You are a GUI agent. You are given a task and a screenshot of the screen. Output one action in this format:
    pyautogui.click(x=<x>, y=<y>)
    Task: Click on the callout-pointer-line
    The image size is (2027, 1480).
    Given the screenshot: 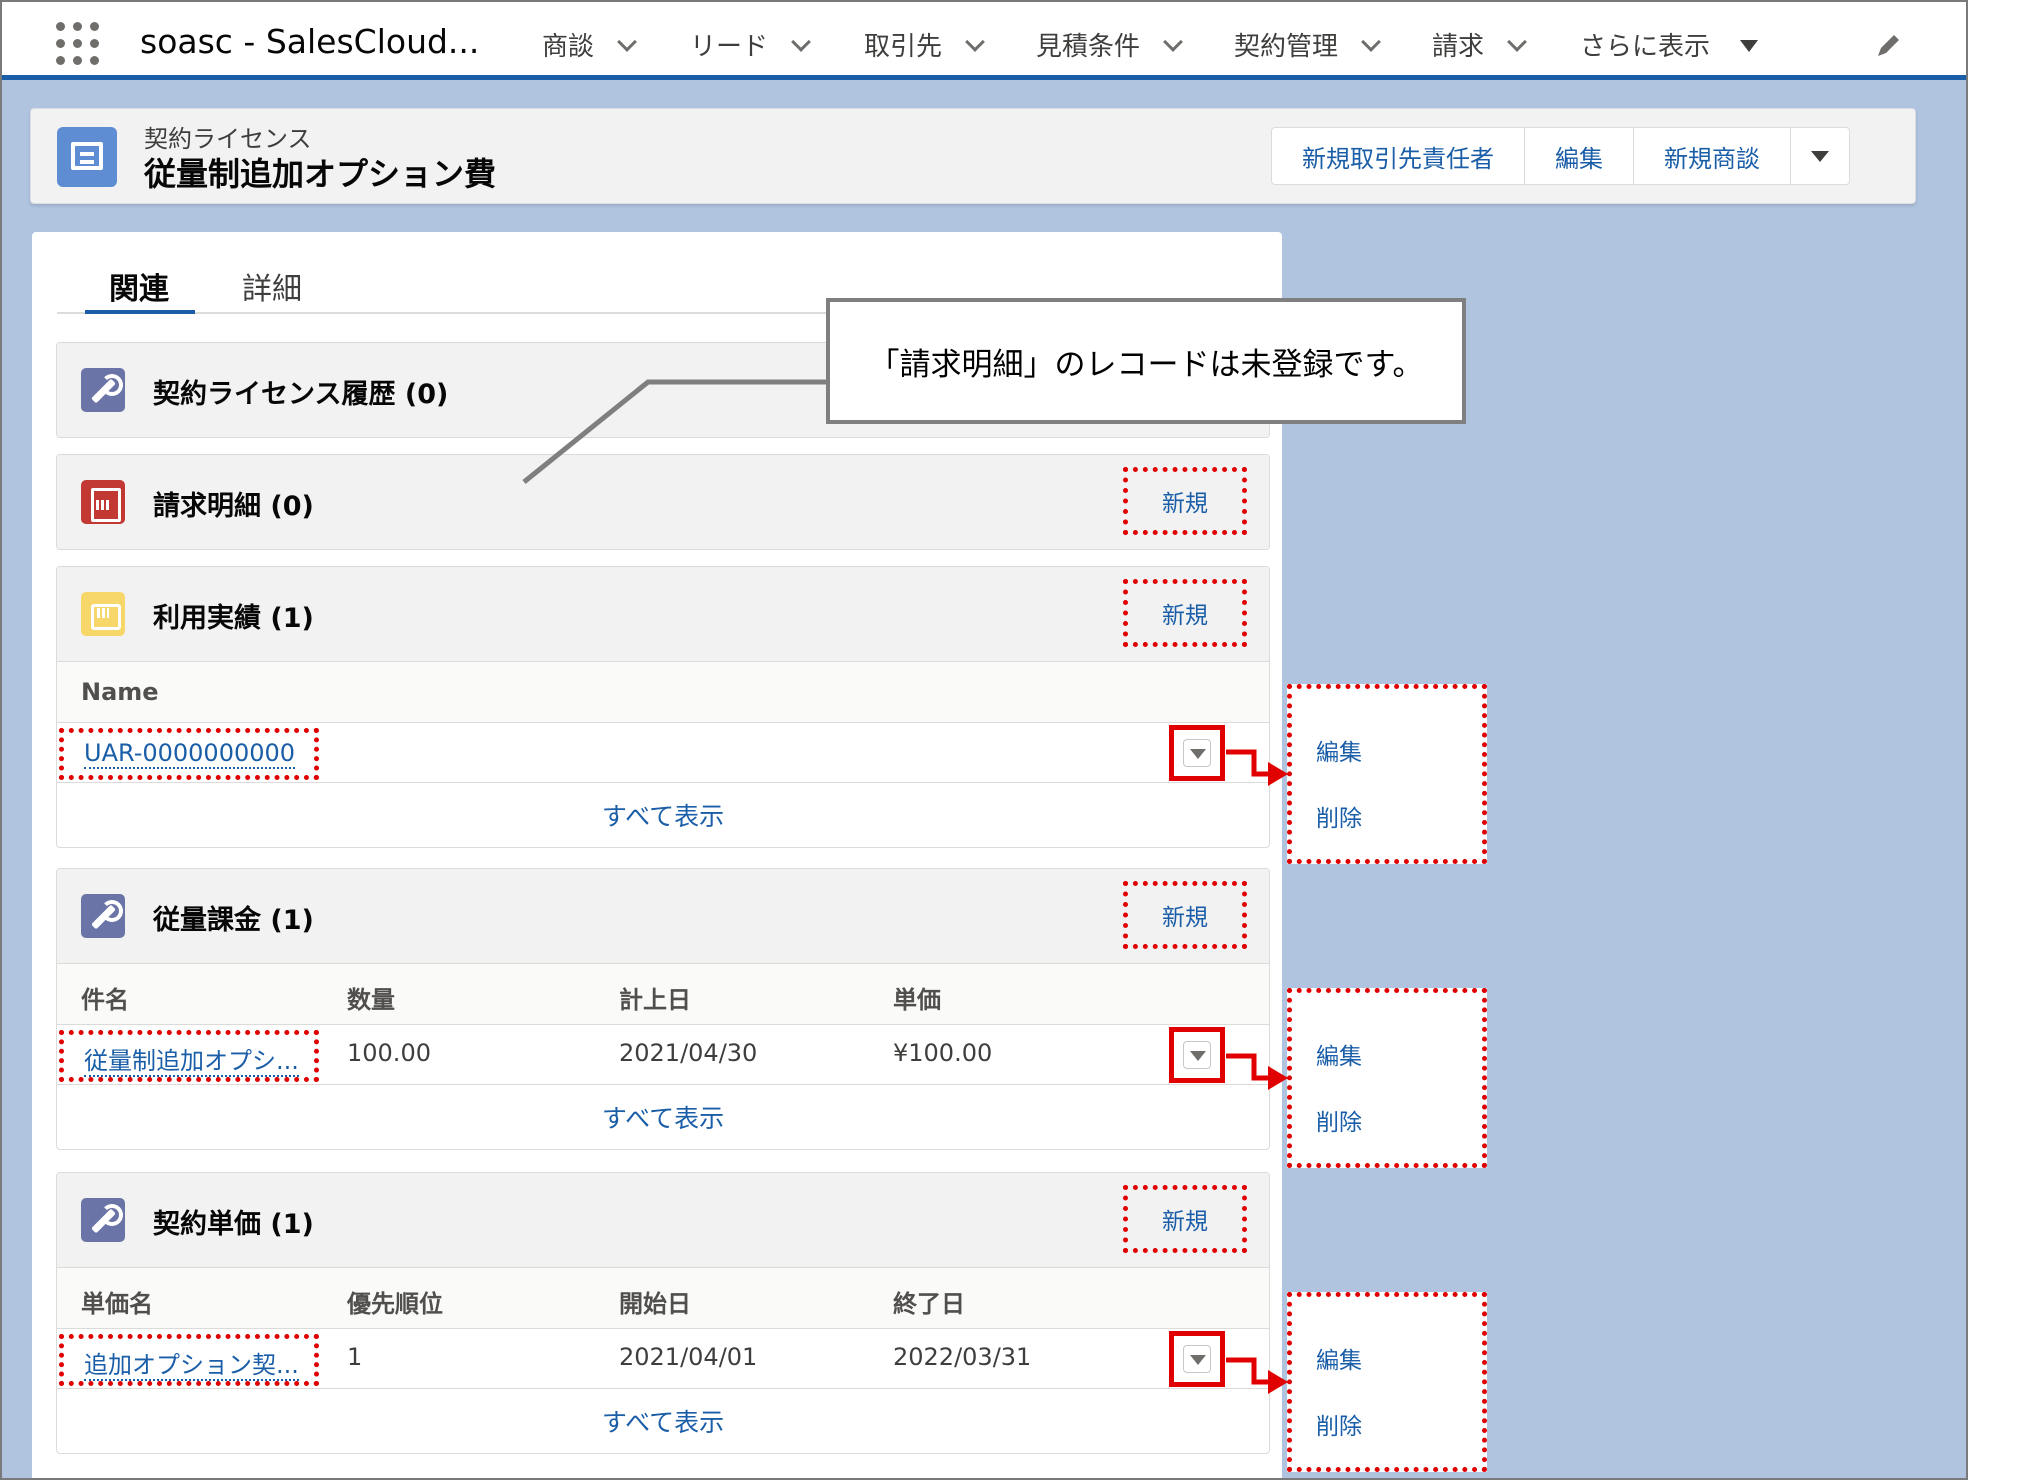 What is the action you would take?
    pyautogui.click(x=675, y=431)
    